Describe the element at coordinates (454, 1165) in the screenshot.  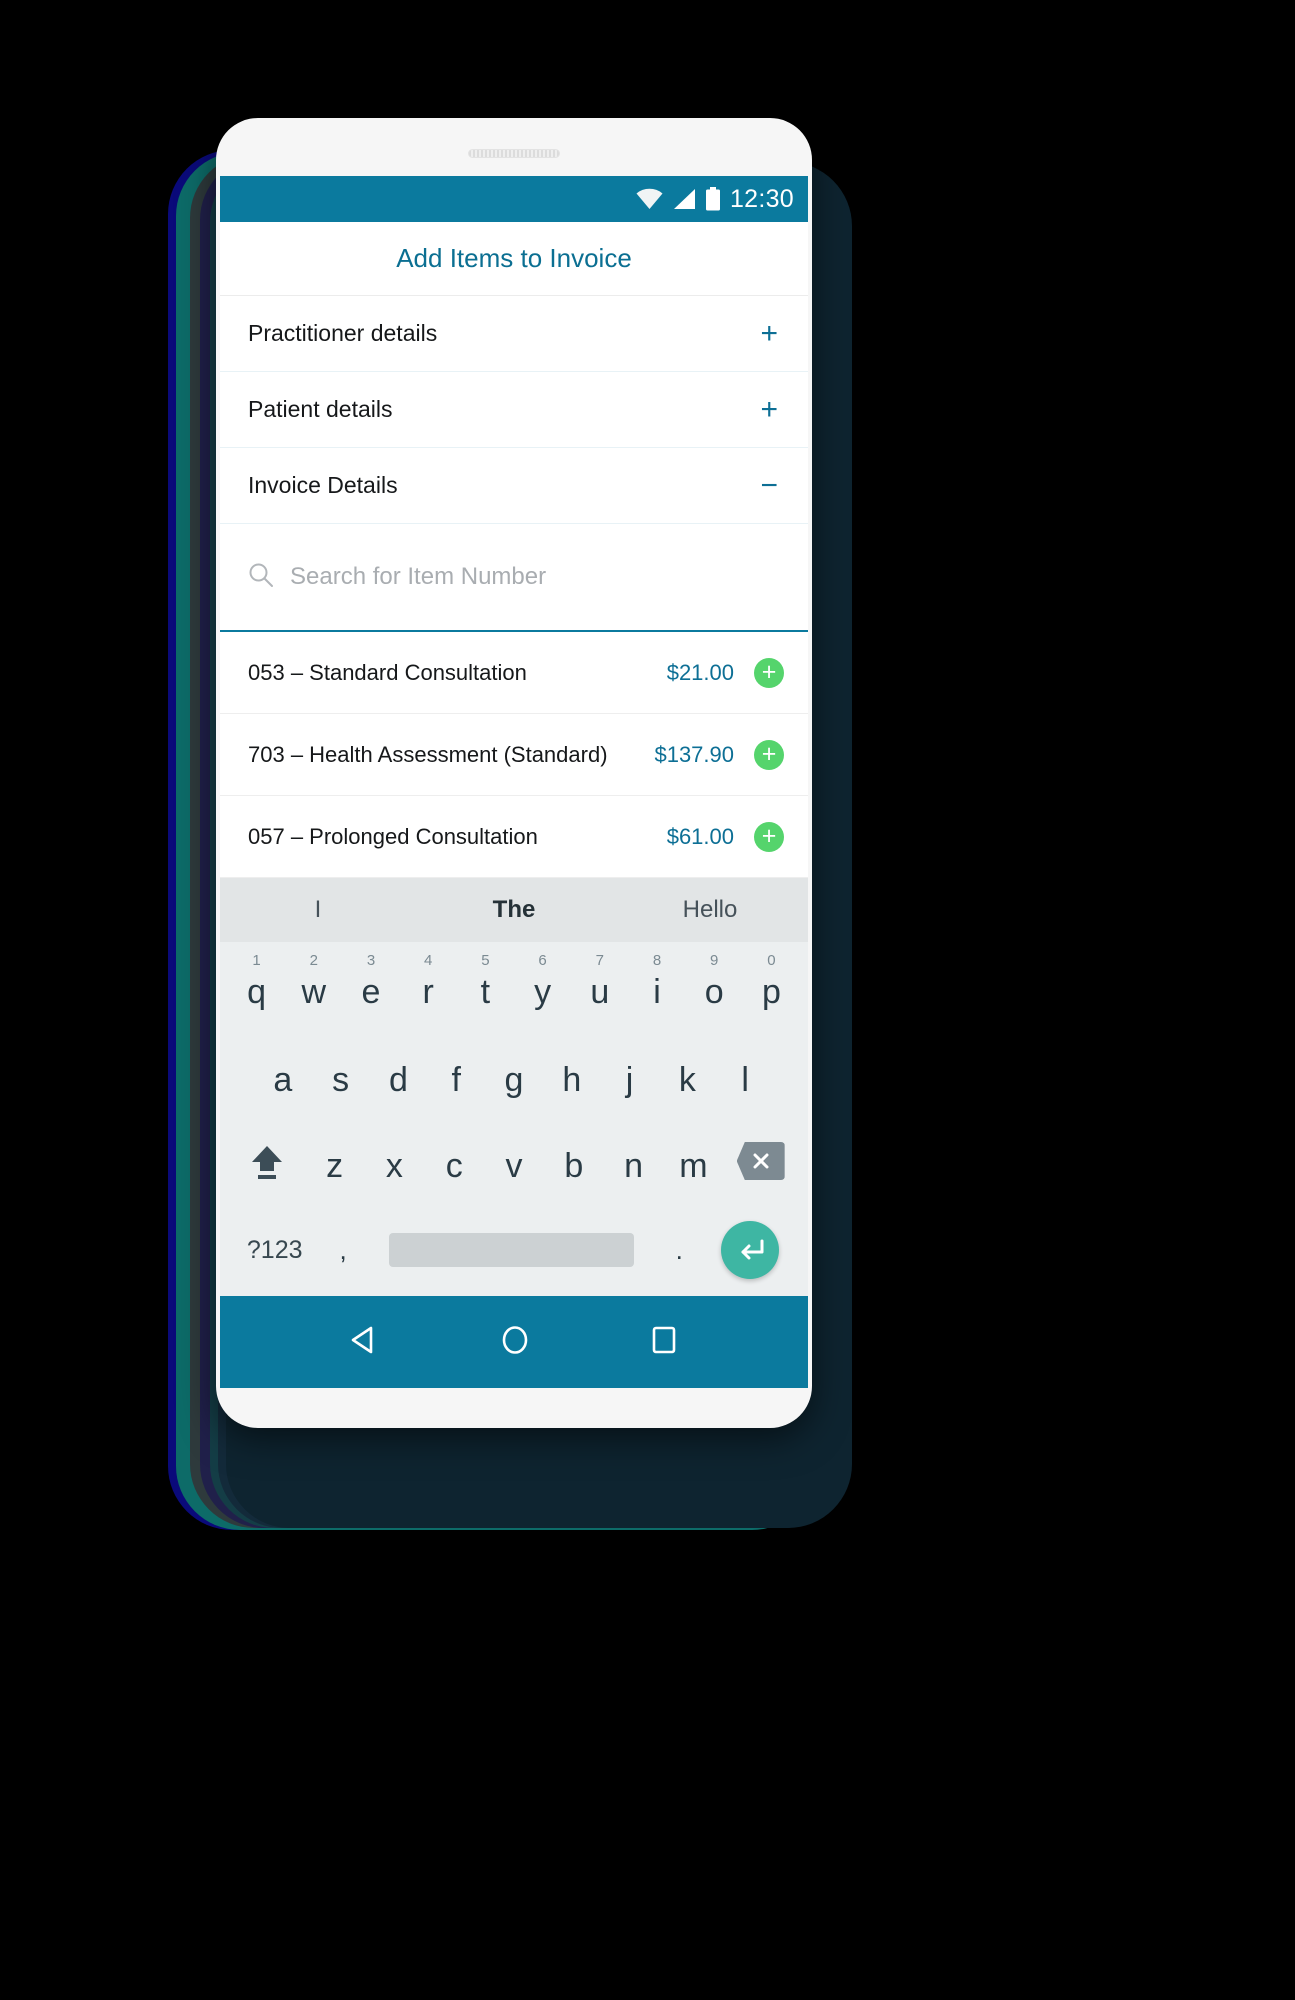
I see `key-letter: c` at that location.